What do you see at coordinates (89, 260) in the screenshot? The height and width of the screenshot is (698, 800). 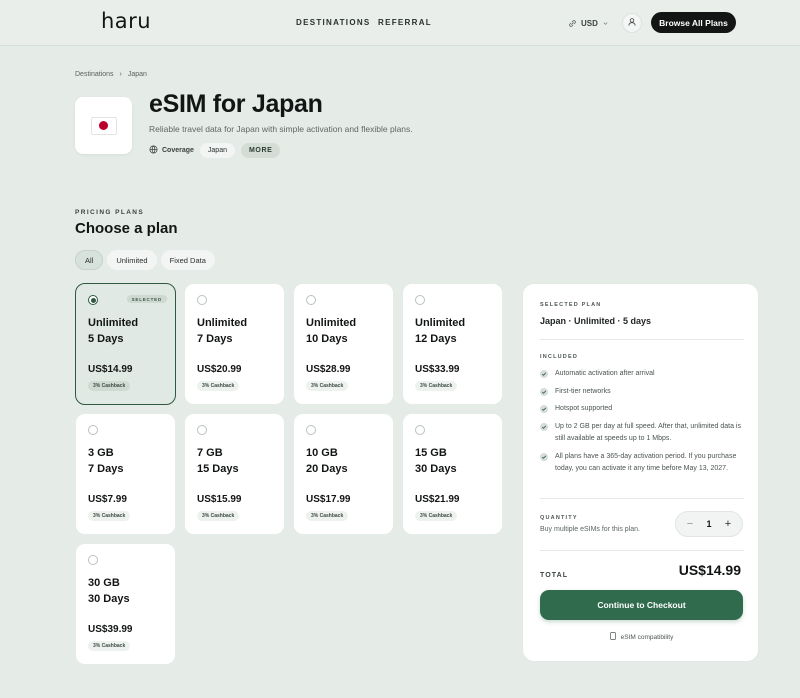 I see `filter-all: All` at bounding box center [89, 260].